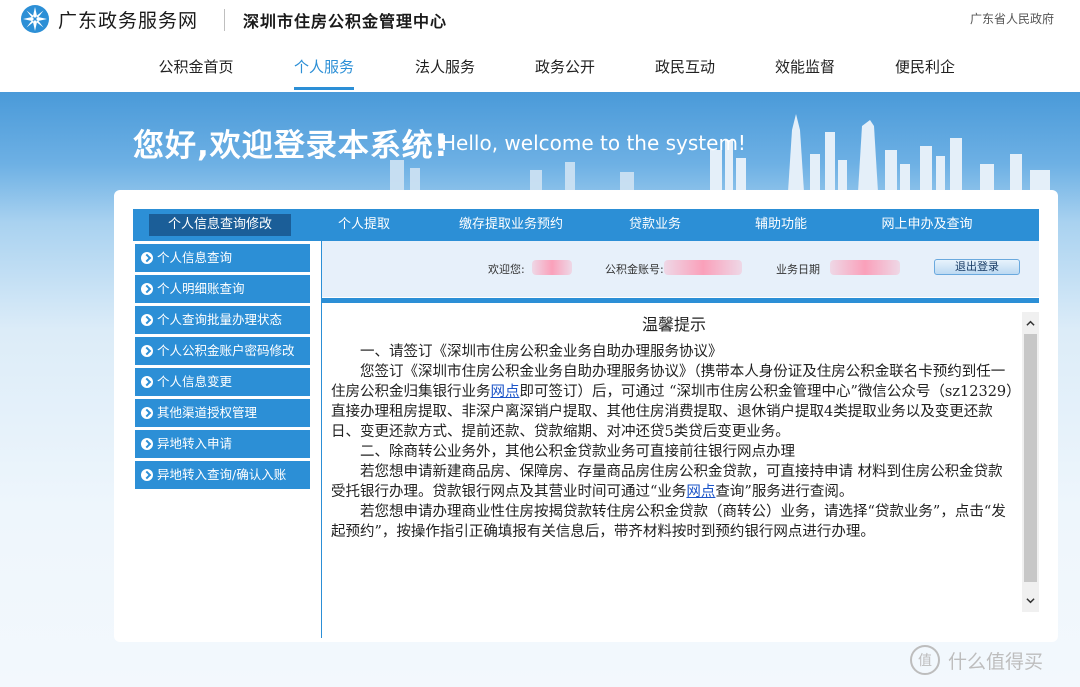 The height and width of the screenshot is (687, 1080). Describe the element at coordinates (1030, 323) in the screenshot. I see `chevron-up-icon` at that location.